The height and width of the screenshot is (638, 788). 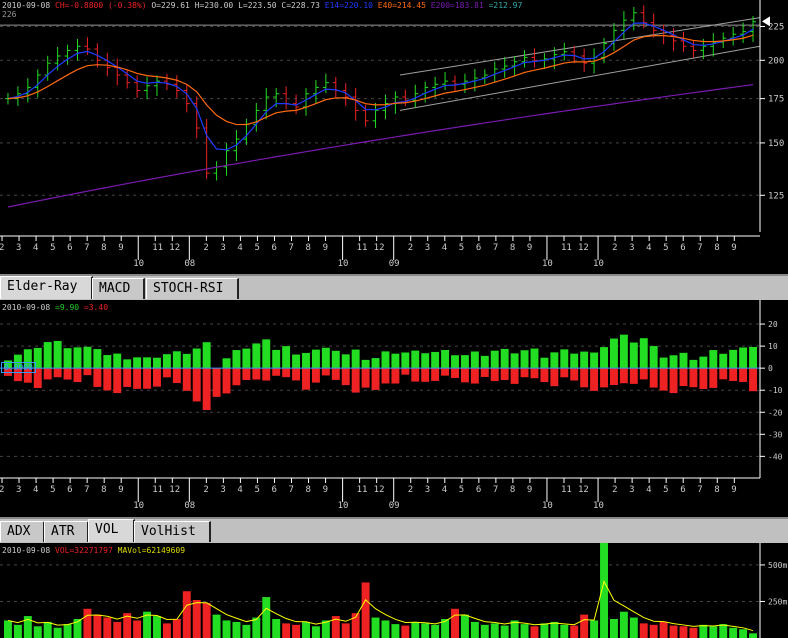 I want to click on tab-atr: ATR, so click(x=66, y=531).